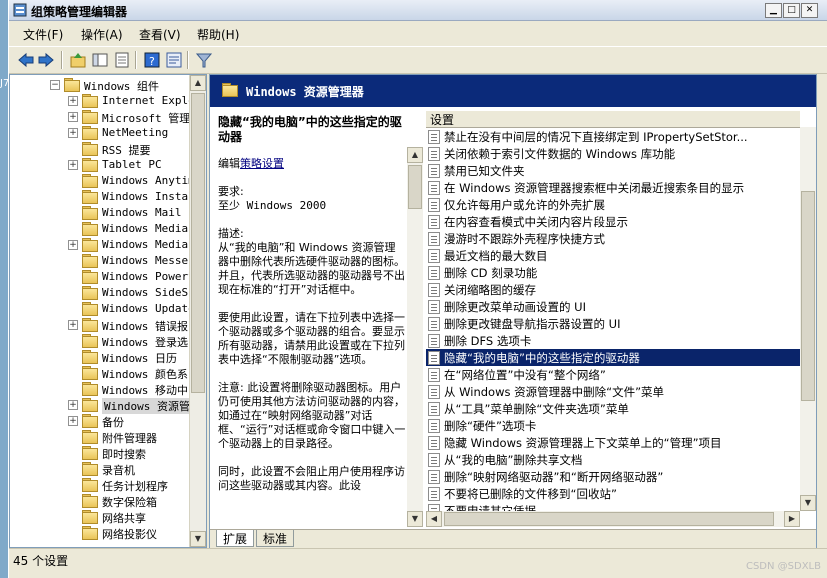 The height and width of the screenshot is (578, 827). I want to click on collapse-icon: −, so click(55, 85).